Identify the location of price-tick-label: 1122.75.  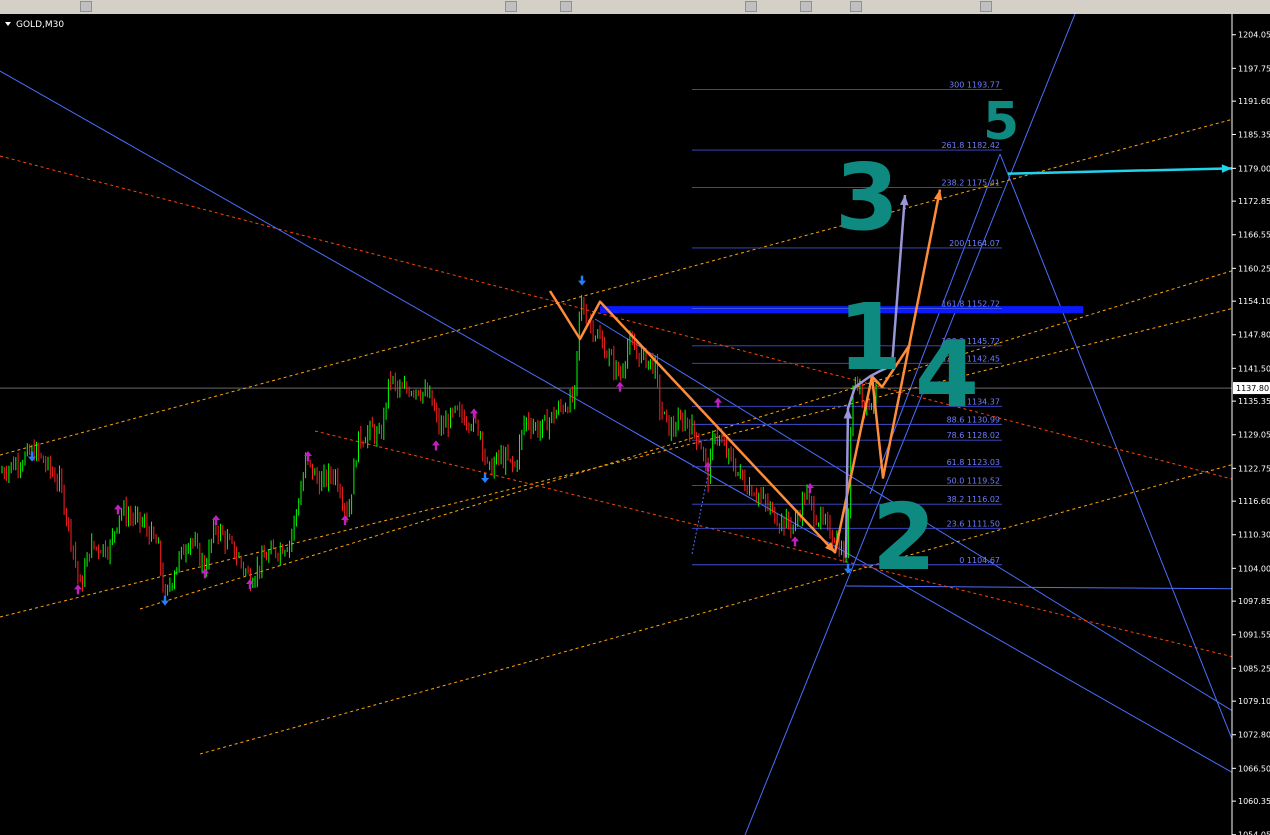
(1254, 468).